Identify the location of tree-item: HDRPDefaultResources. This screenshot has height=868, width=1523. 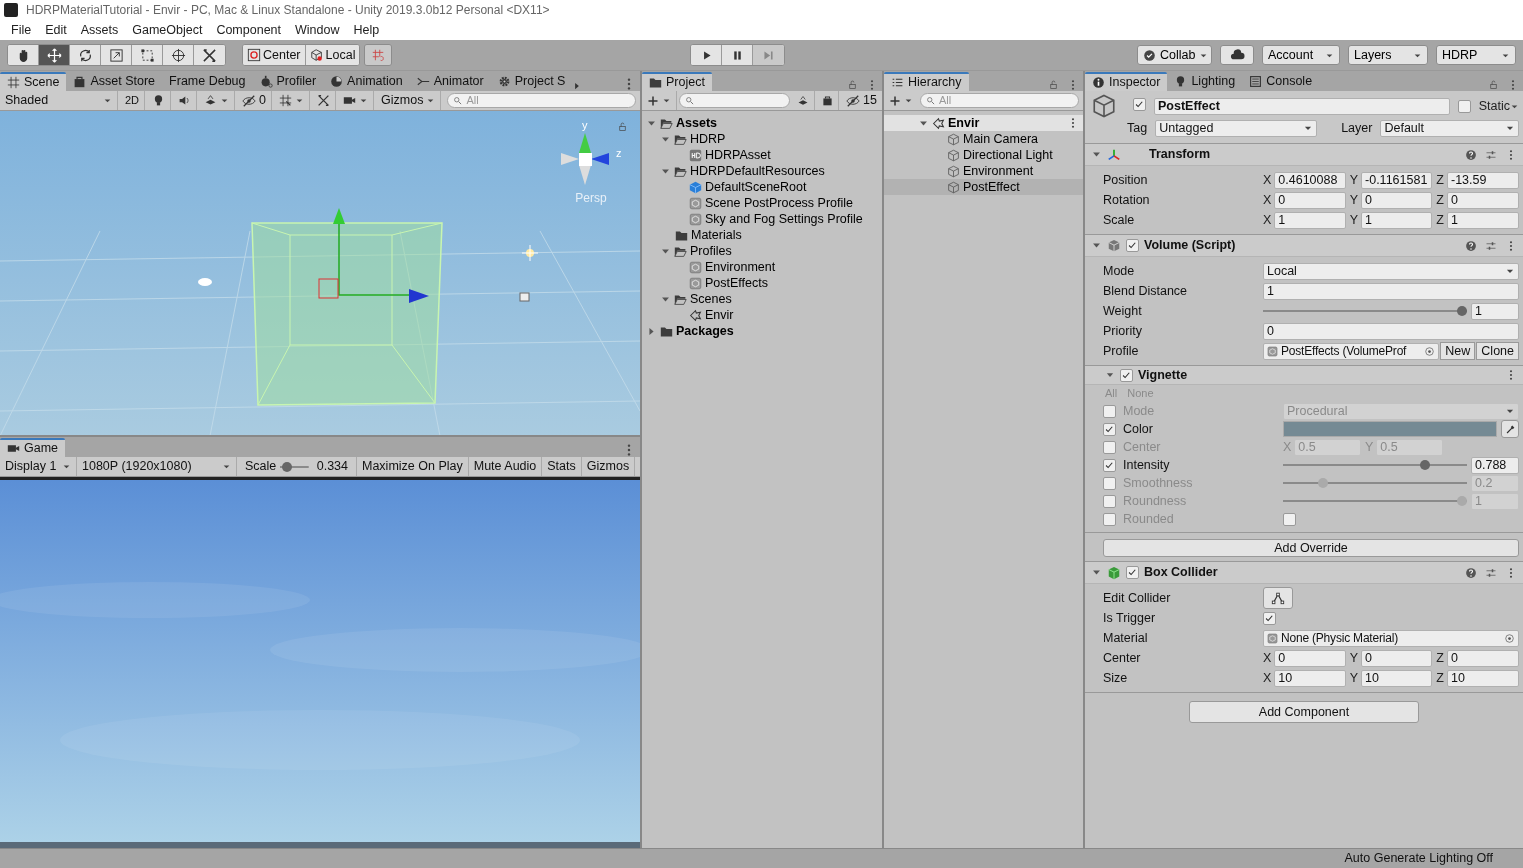
(762, 171).